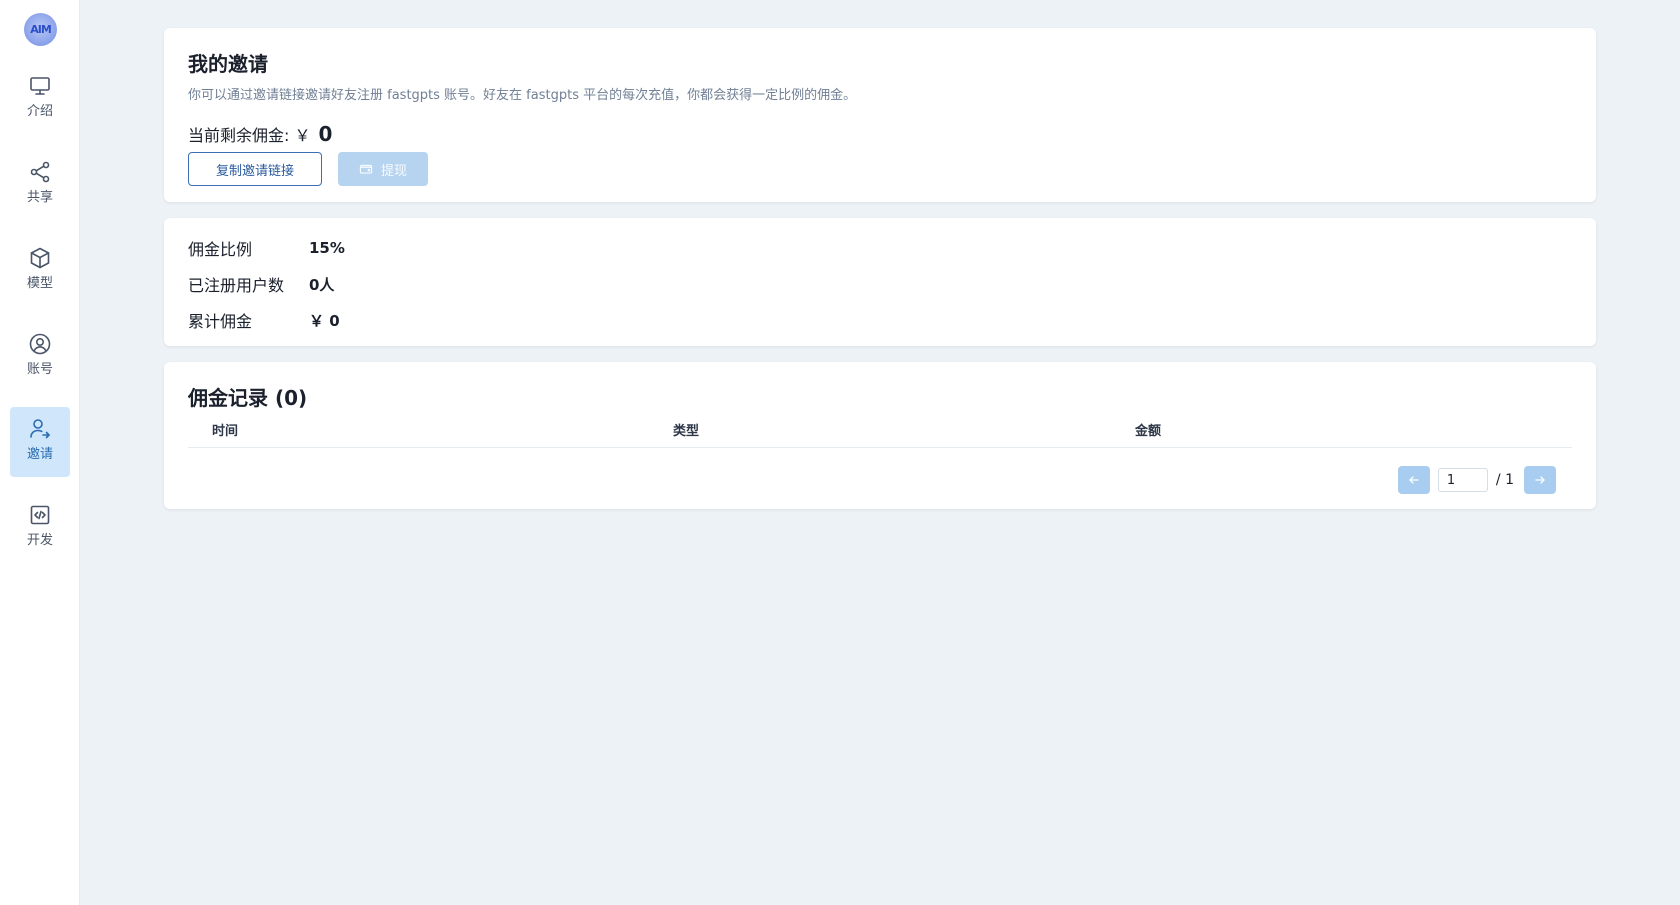 Image resolution: width=1680 pixels, height=905 pixels. I want to click on sidebar-item-account: 账号, so click(40, 357).